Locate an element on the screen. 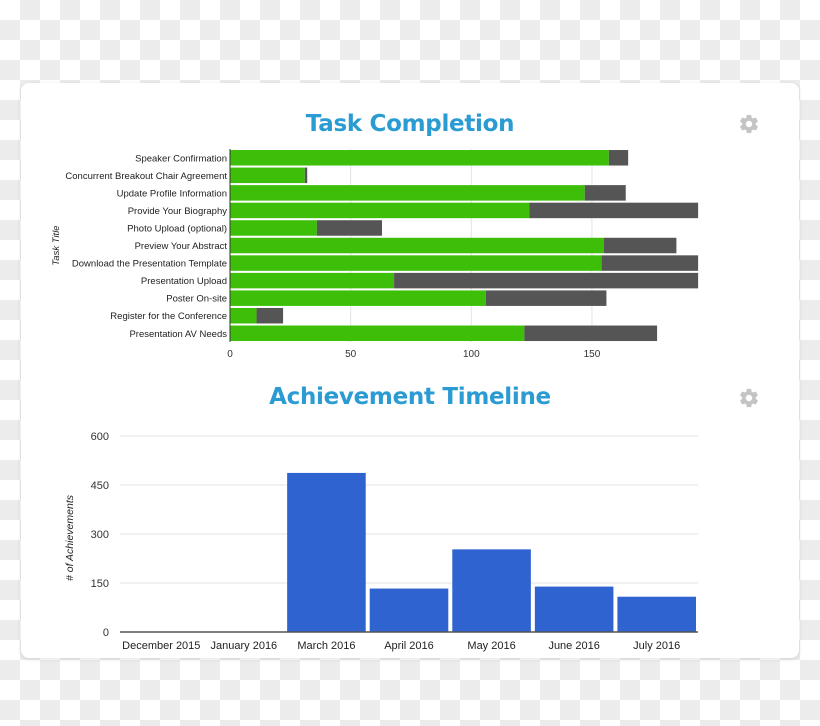 The height and width of the screenshot is (726, 820). y-tick-label: 150 is located at coordinates (100, 584).